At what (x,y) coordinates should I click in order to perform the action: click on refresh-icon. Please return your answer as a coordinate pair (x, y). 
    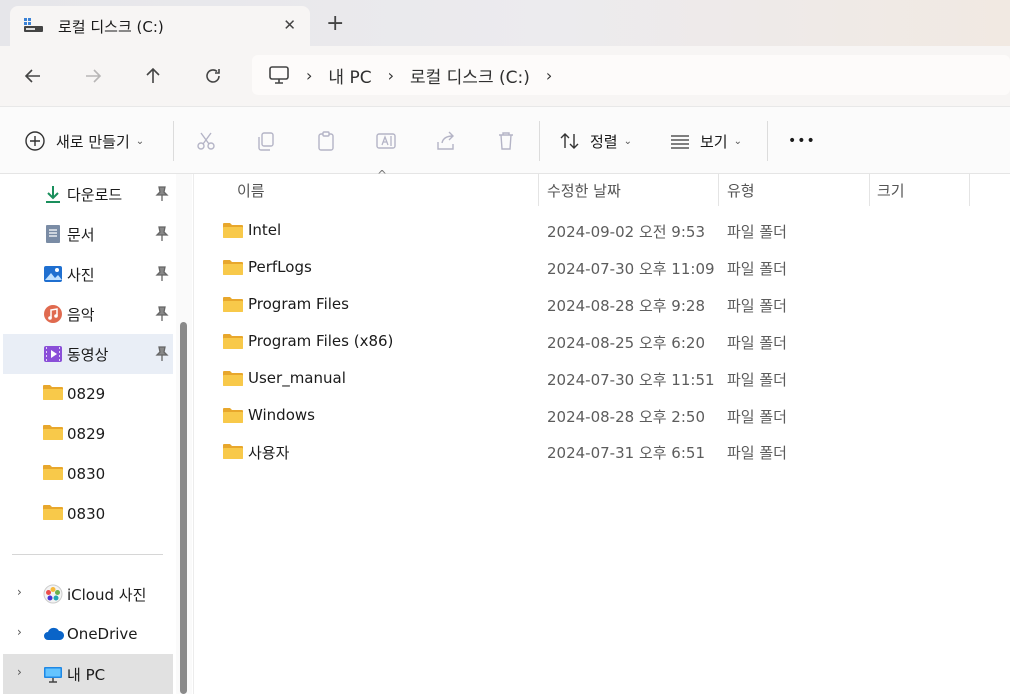
    Looking at the image, I should click on (213, 76).